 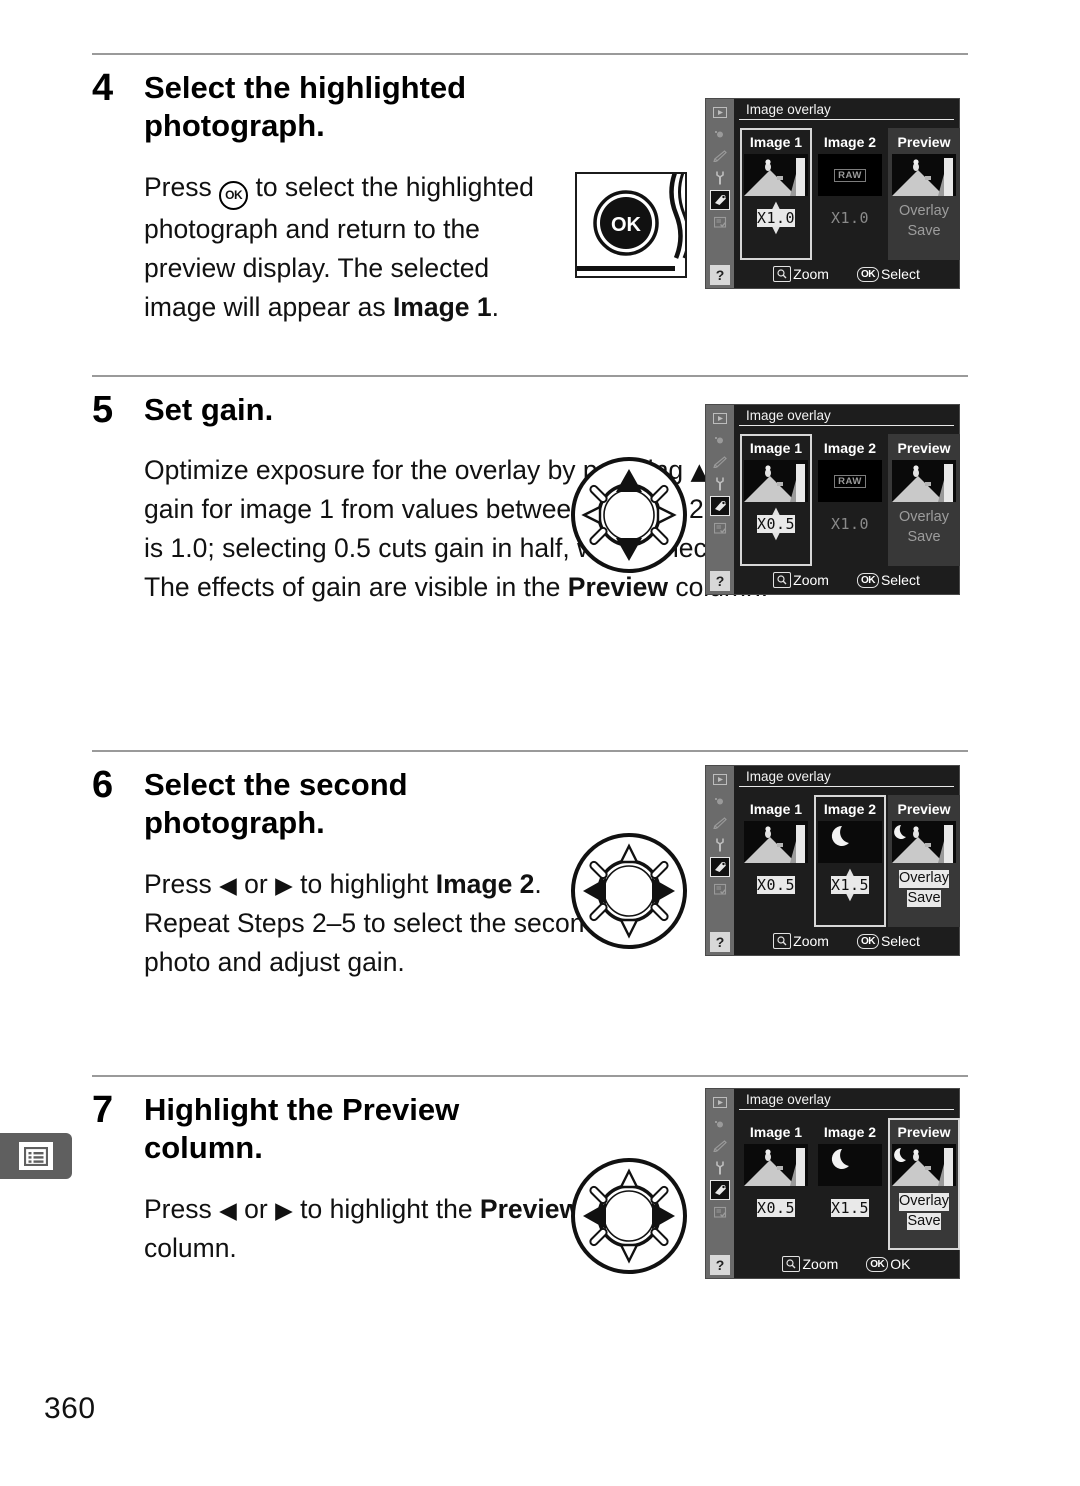 I want to click on step-5-number: 5, so click(x=103, y=410).